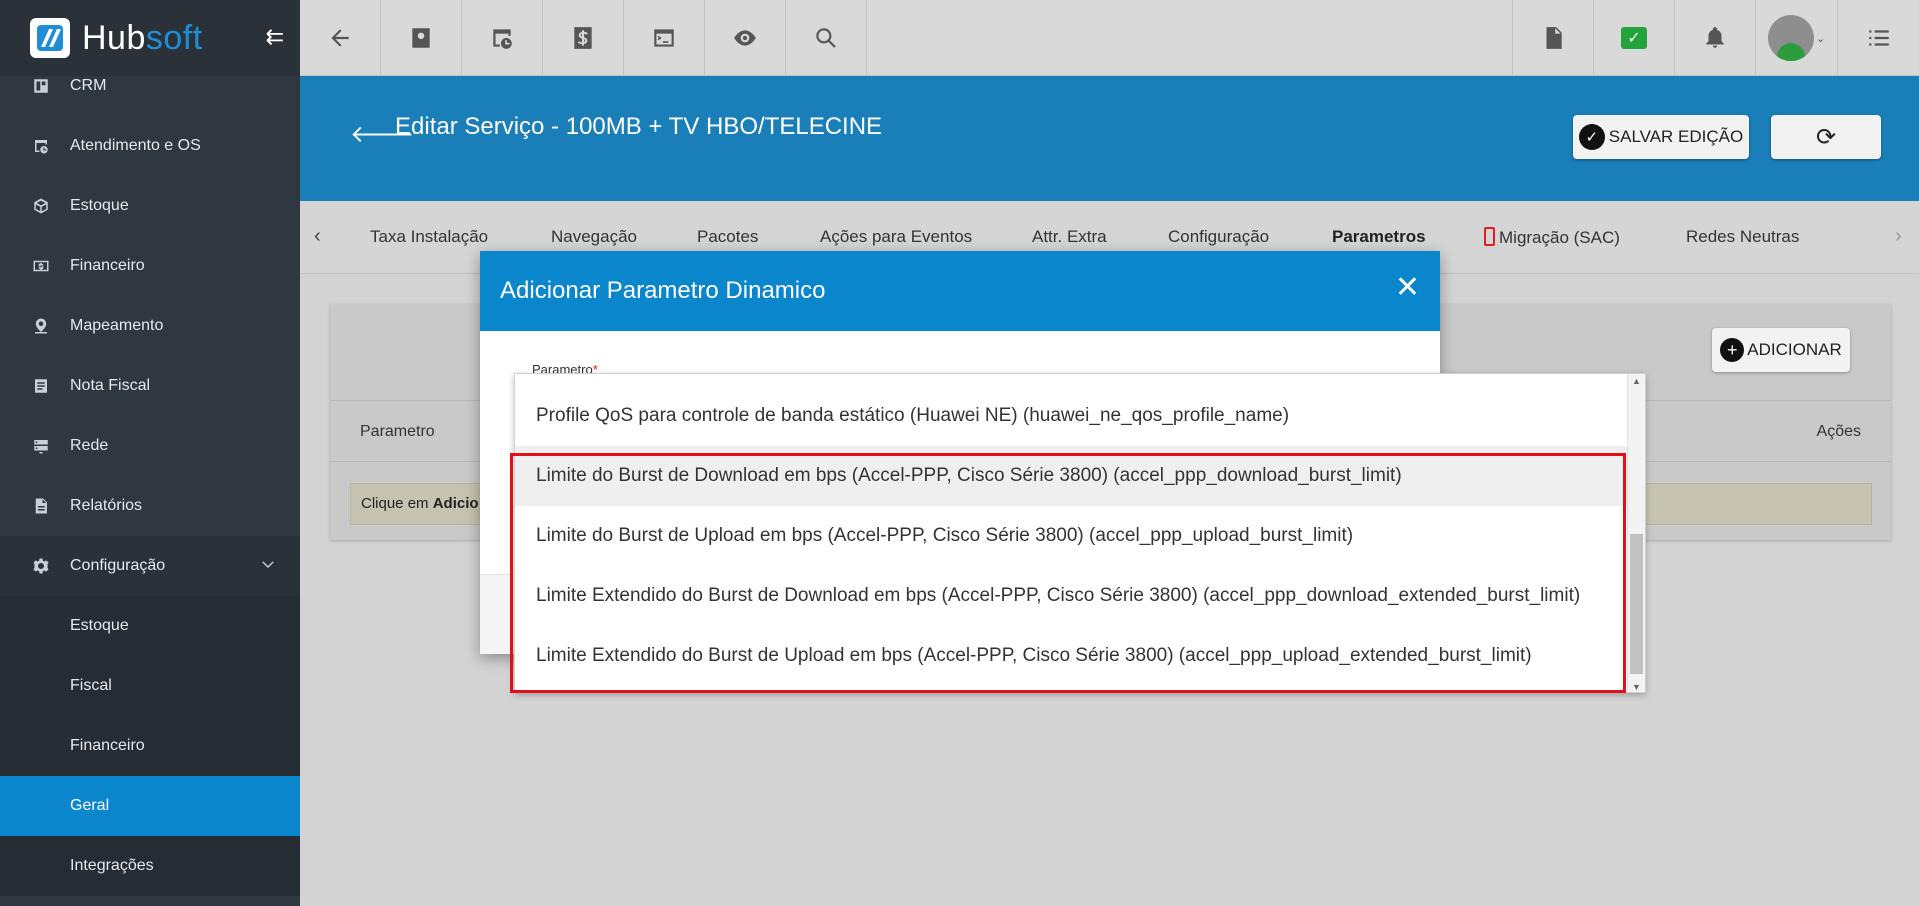  I want to click on map-pin-icon, so click(41, 326).